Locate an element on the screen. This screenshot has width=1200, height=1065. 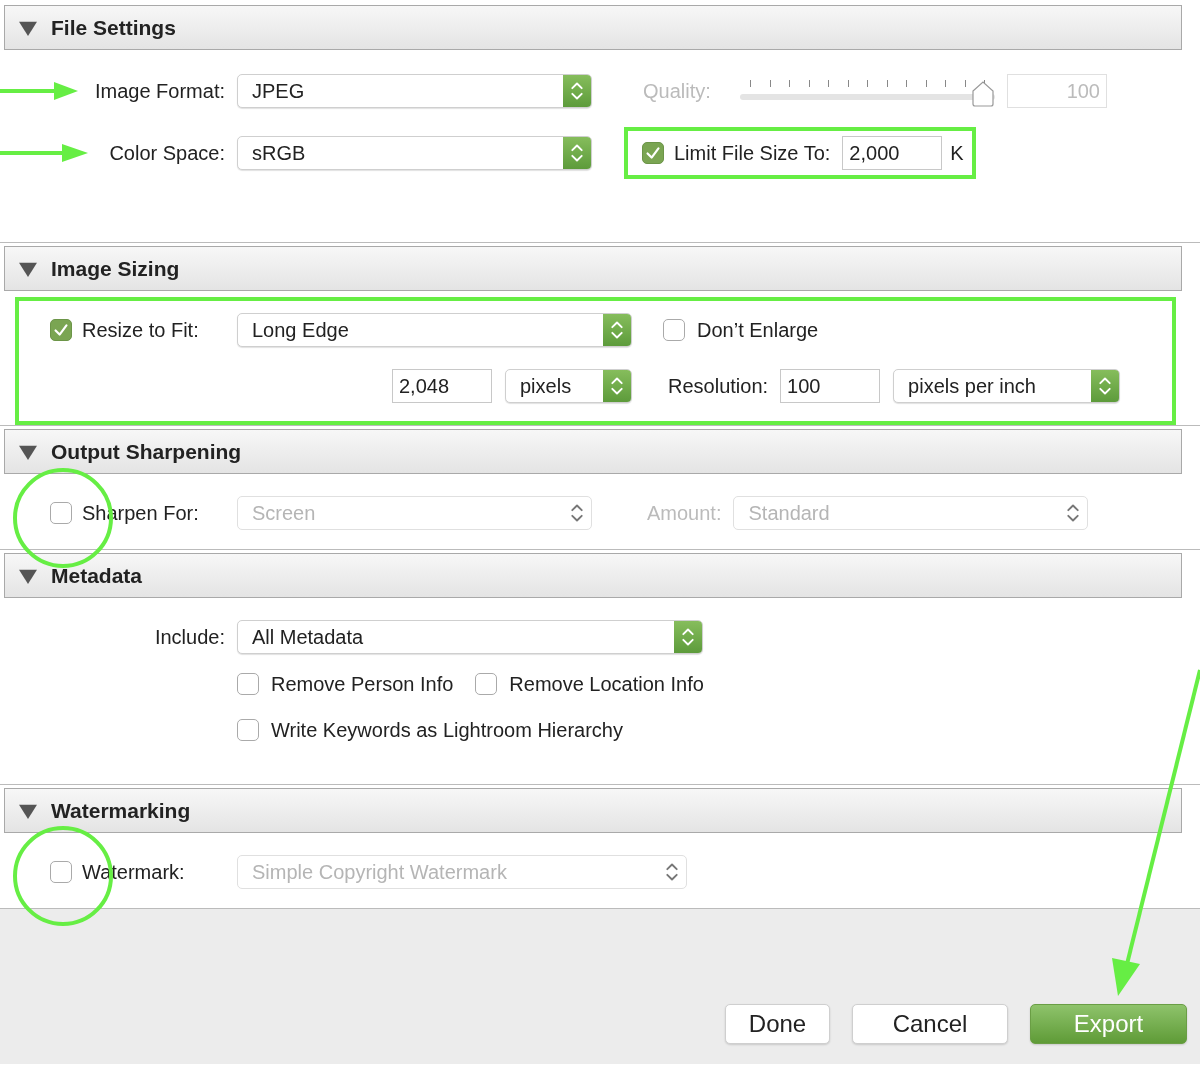
dialog-button: Done is located at coordinates (777, 1024).